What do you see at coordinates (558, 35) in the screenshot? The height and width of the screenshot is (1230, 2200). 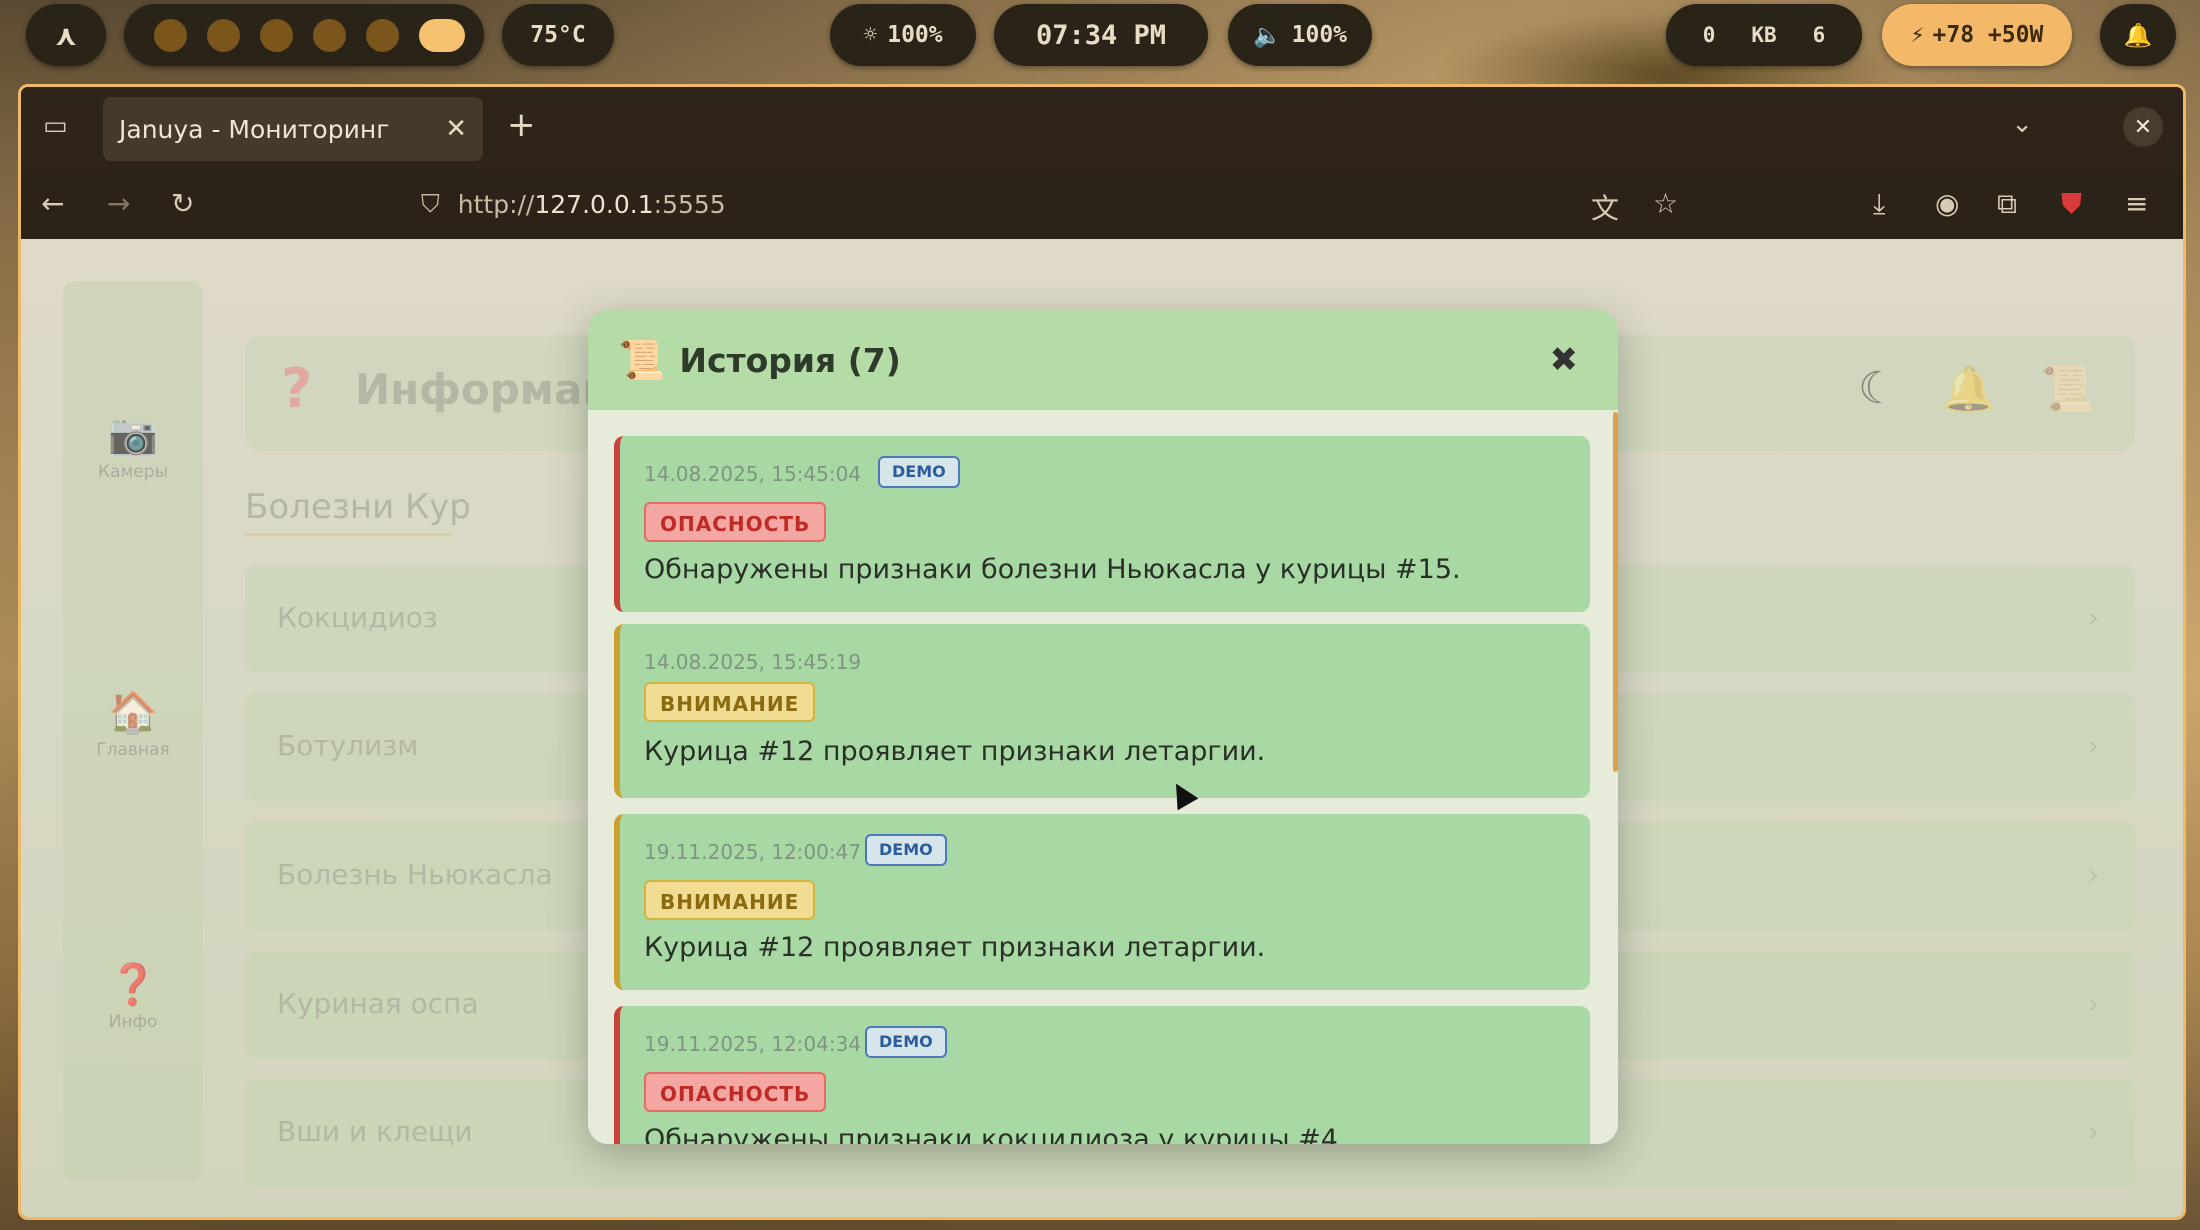 I see `cpu-temperature: 75°C` at bounding box center [558, 35].